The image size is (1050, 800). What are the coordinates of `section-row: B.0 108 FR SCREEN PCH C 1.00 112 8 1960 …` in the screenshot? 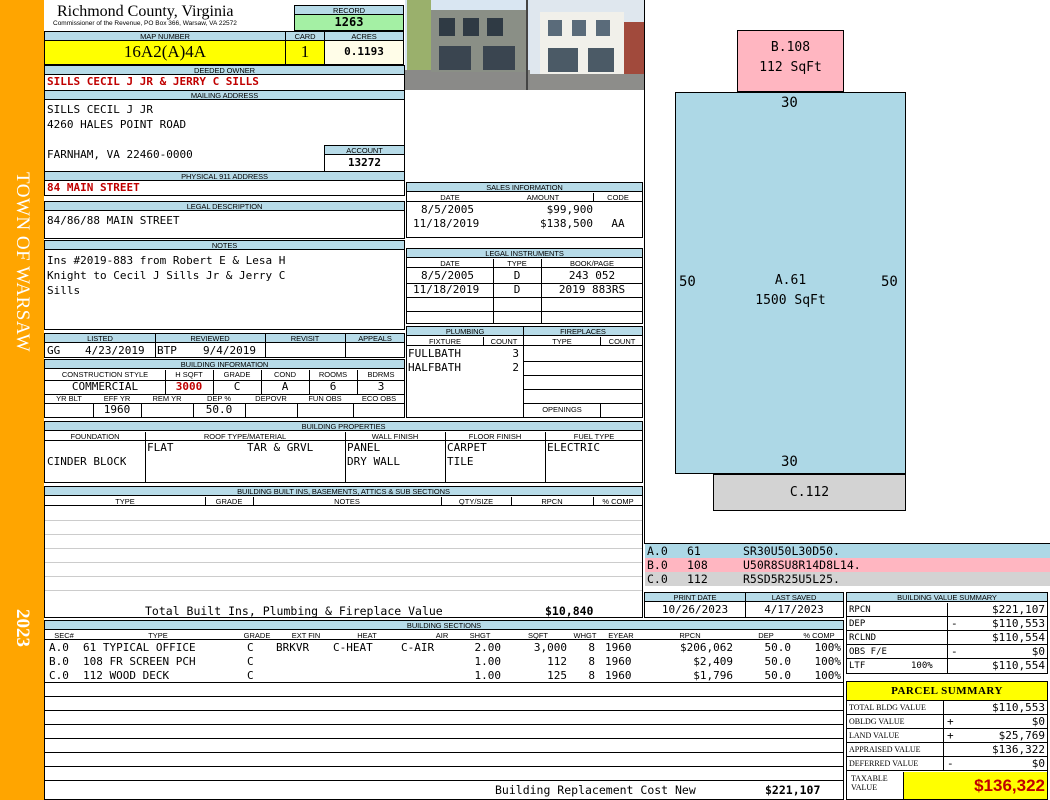 It's located at (444, 662).